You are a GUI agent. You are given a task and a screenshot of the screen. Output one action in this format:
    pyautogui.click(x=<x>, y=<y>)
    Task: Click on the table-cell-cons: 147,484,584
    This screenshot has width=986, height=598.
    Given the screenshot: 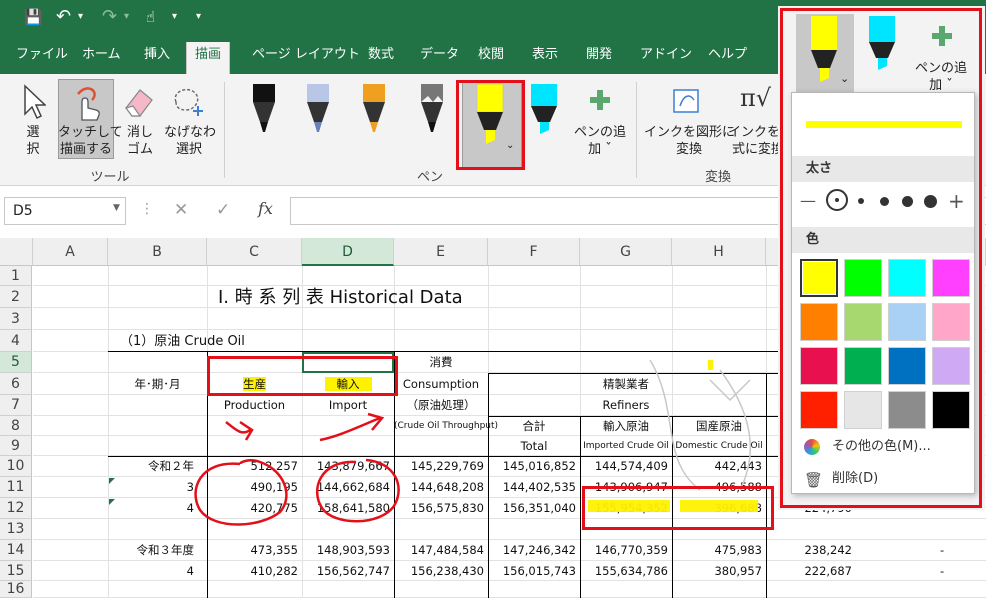 What is the action you would take?
    pyautogui.click(x=439, y=550)
    